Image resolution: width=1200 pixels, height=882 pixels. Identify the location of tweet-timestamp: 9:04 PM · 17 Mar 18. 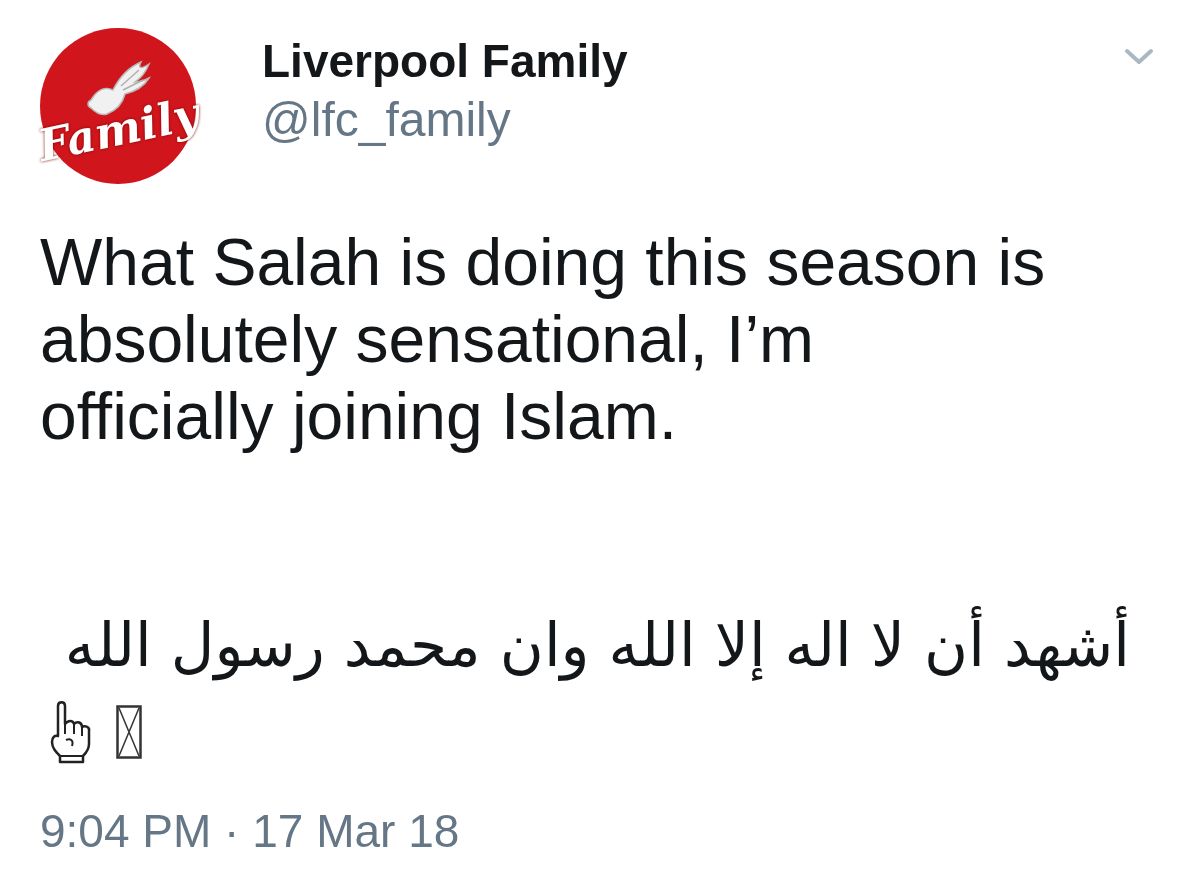
(250, 831).